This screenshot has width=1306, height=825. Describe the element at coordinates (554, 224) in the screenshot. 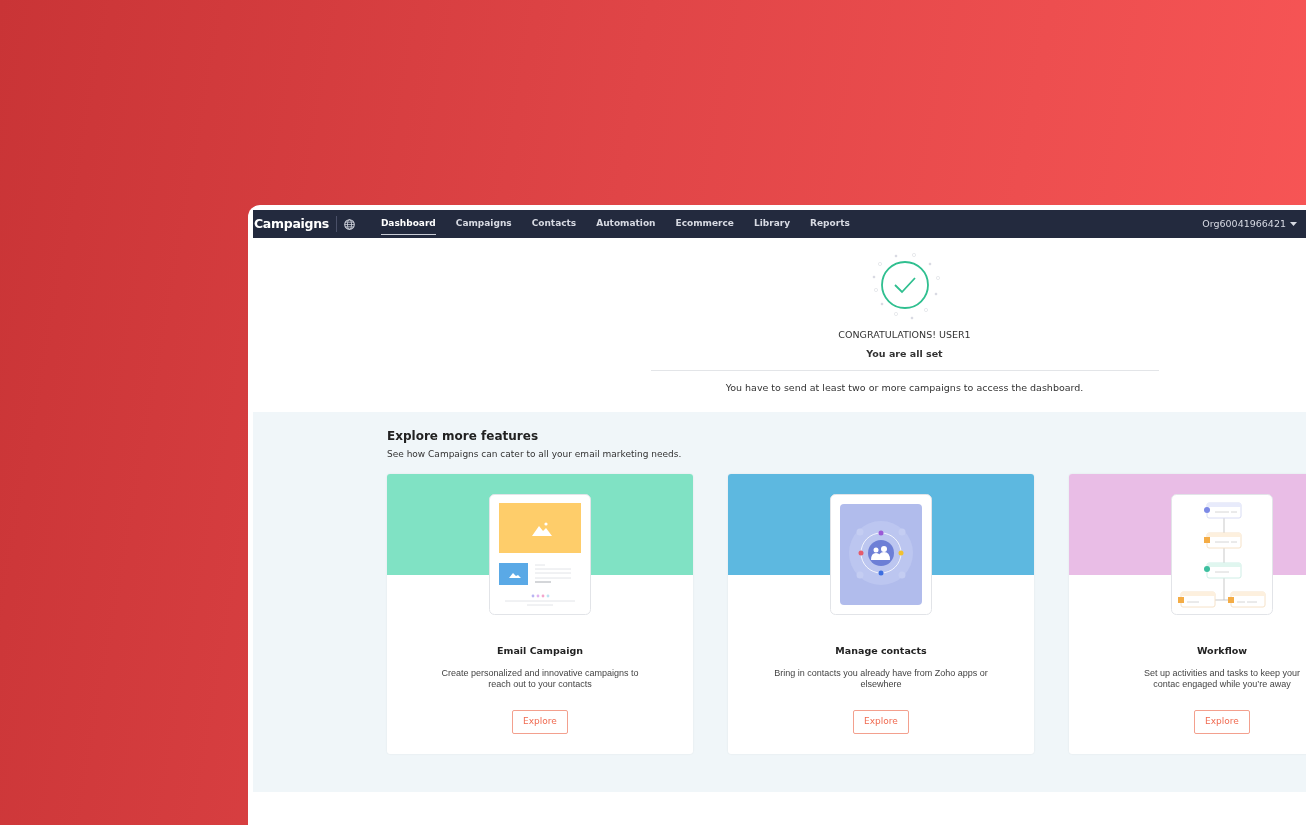

I see `nav-tab: Contacts` at that location.